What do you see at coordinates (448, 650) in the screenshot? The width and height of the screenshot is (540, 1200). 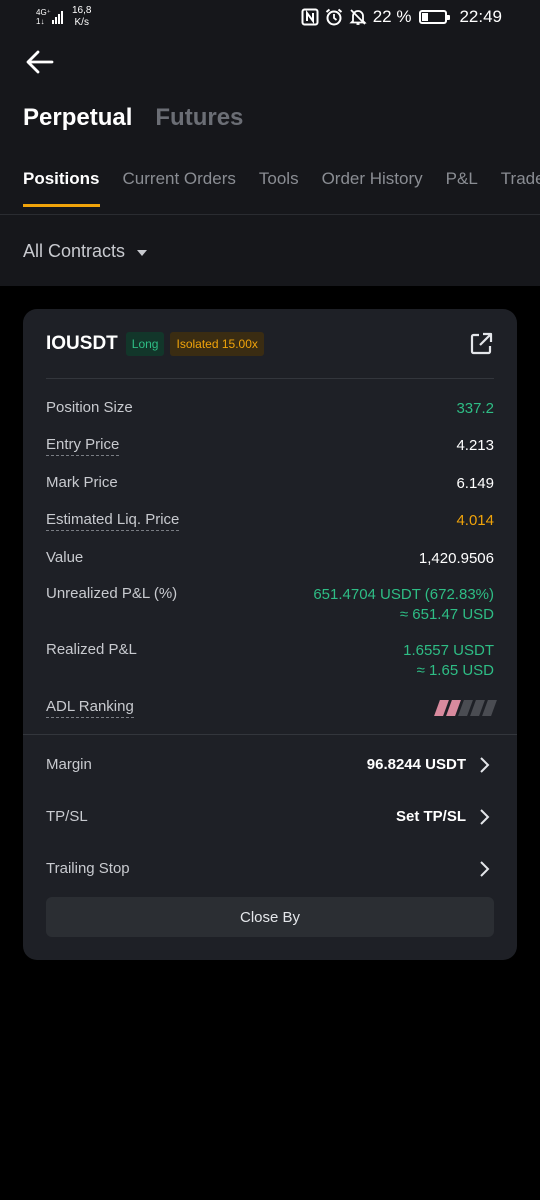 I see `realized-pnl-usdt: 1.6557 USDT` at bounding box center [448, 650].